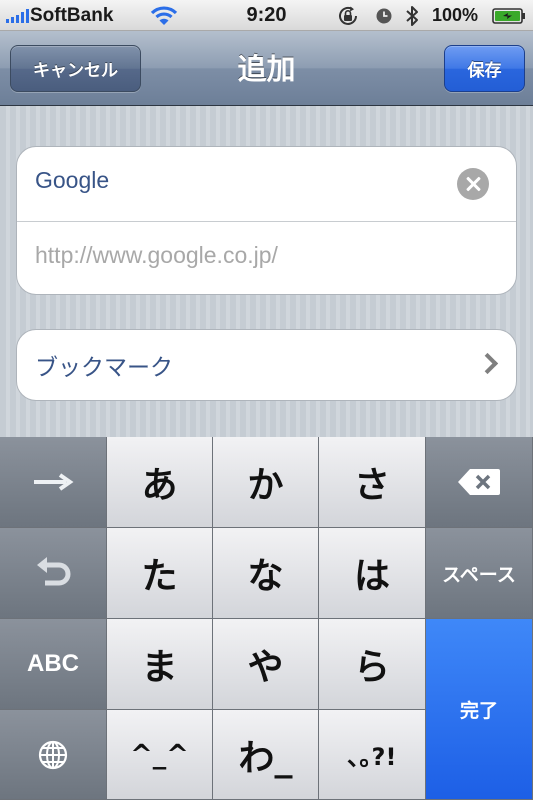  I want to click on key-ya: や, so click(266, 664).